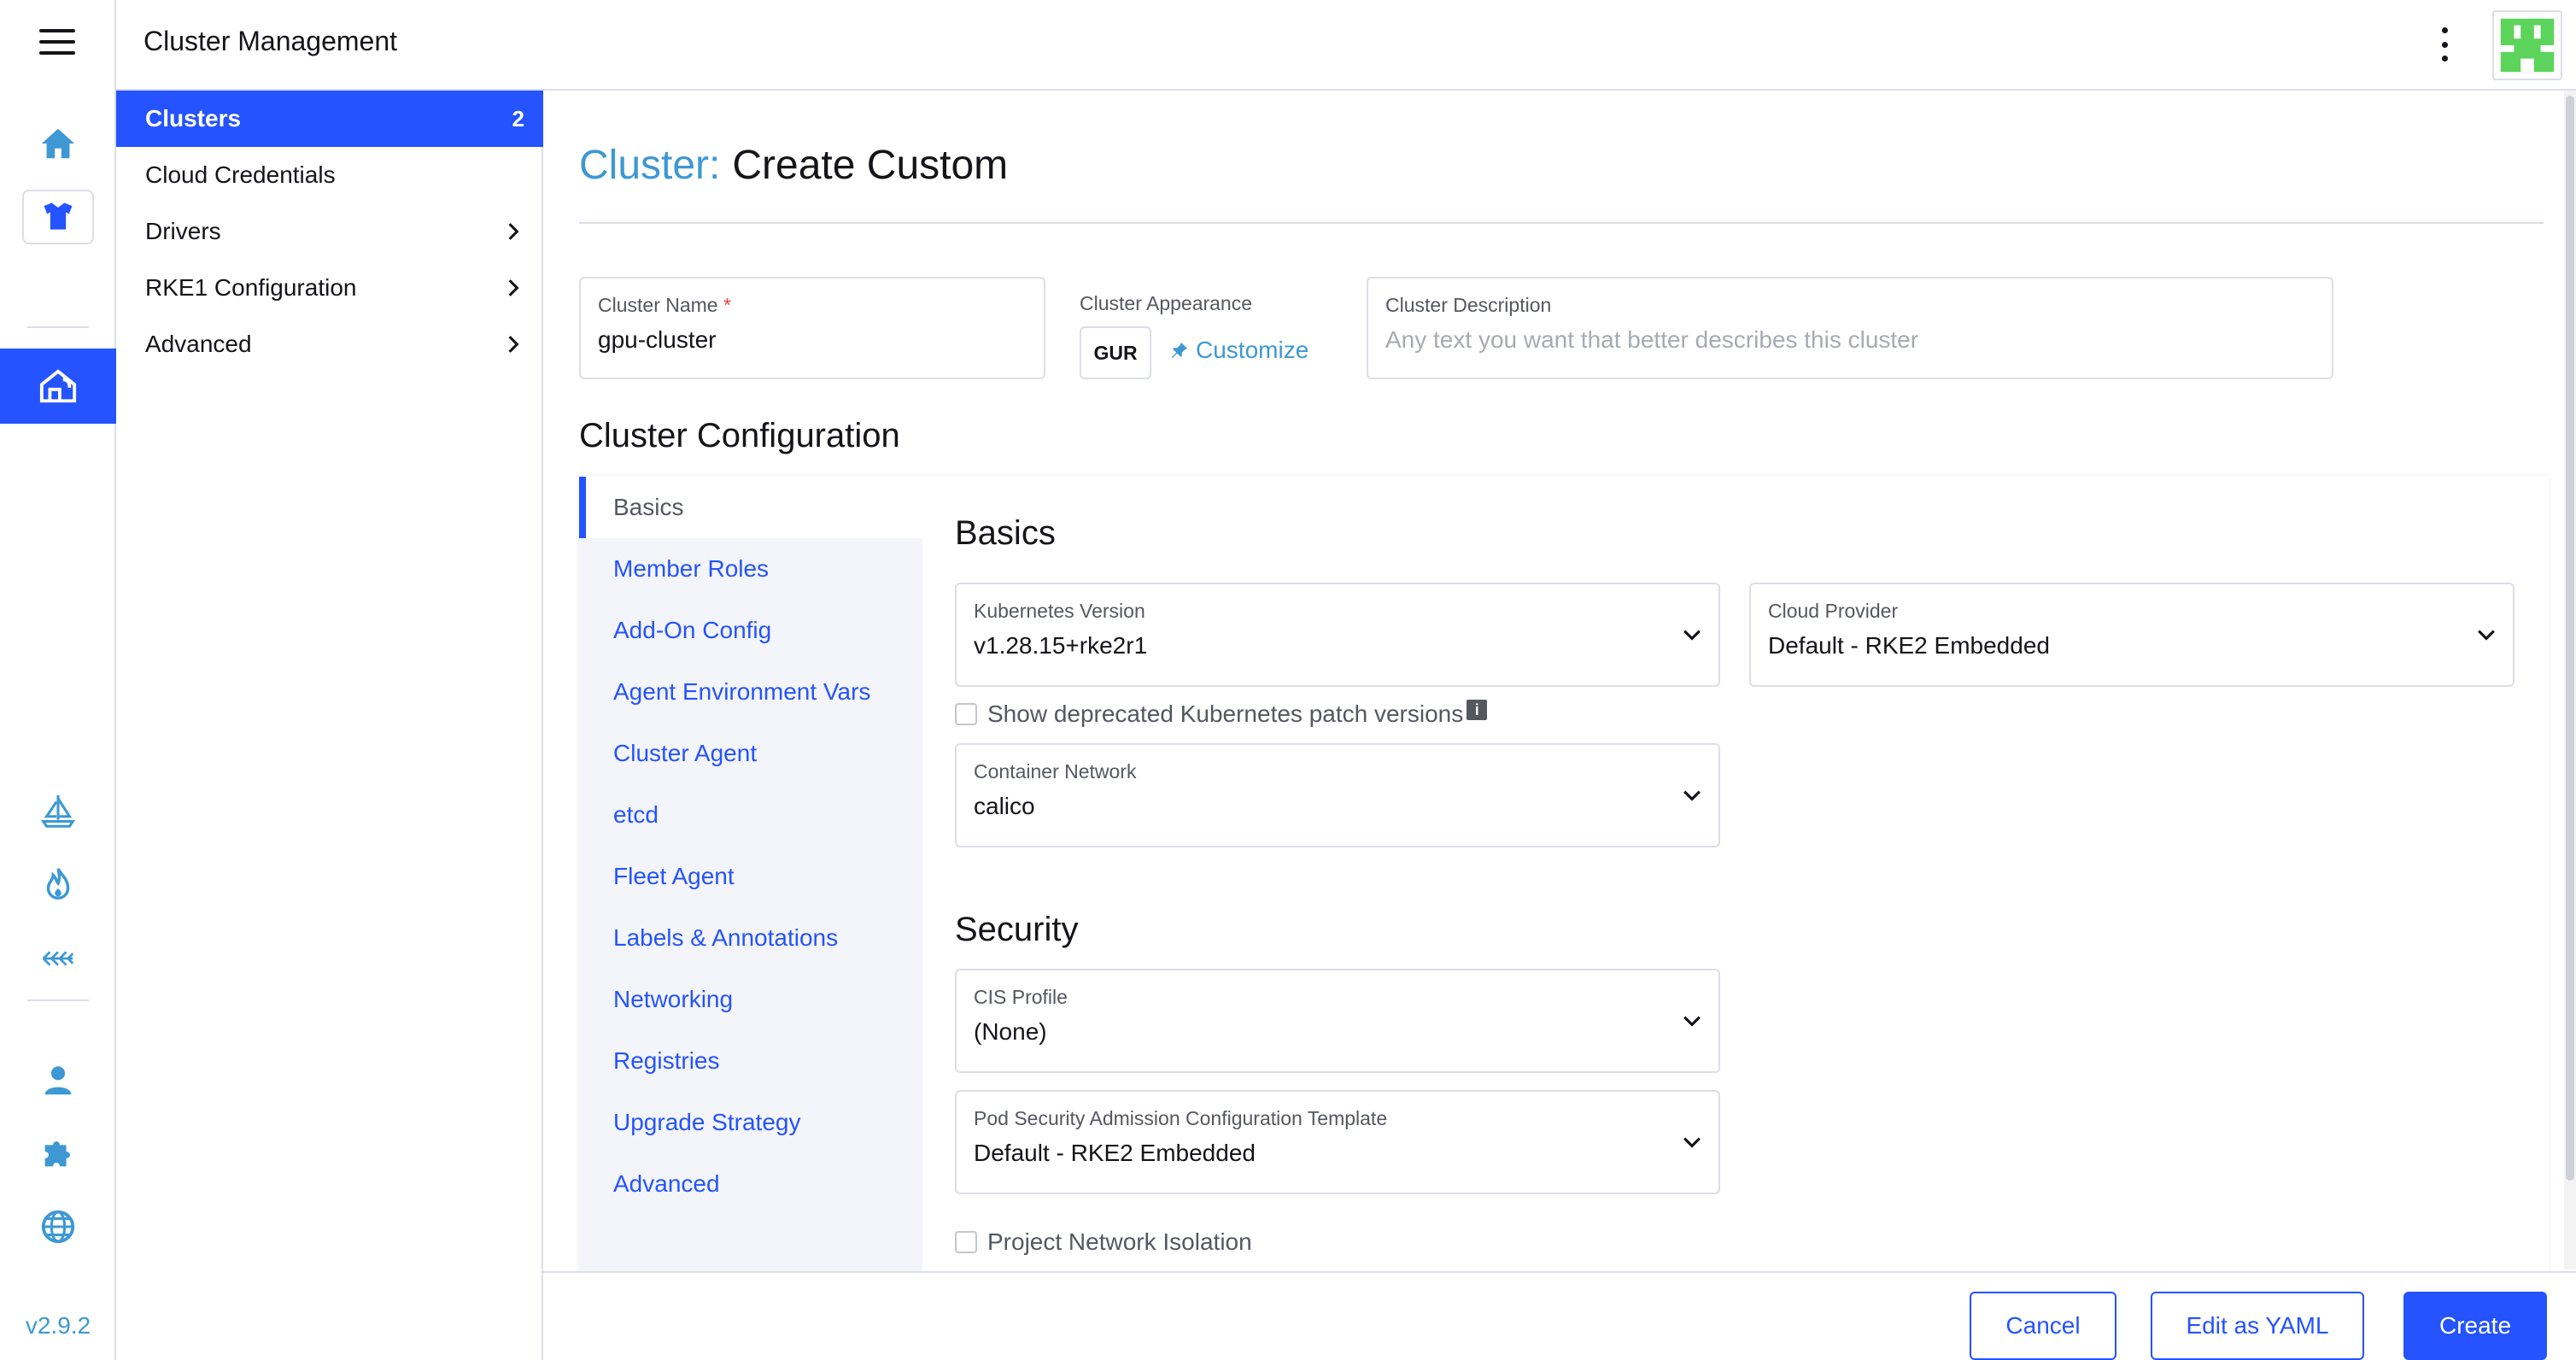 This screenshot has width=2576, height=1360. I want to click on cis-profile-label: CIS Profile, so click(1021, 997).